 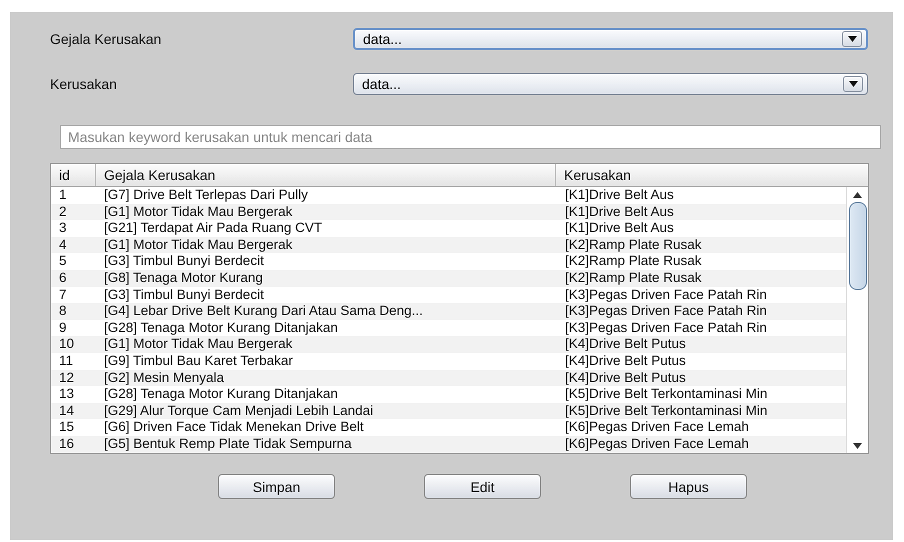 I want to click on field-label: Gejala Kerusakan, so click(x=106, y=39).